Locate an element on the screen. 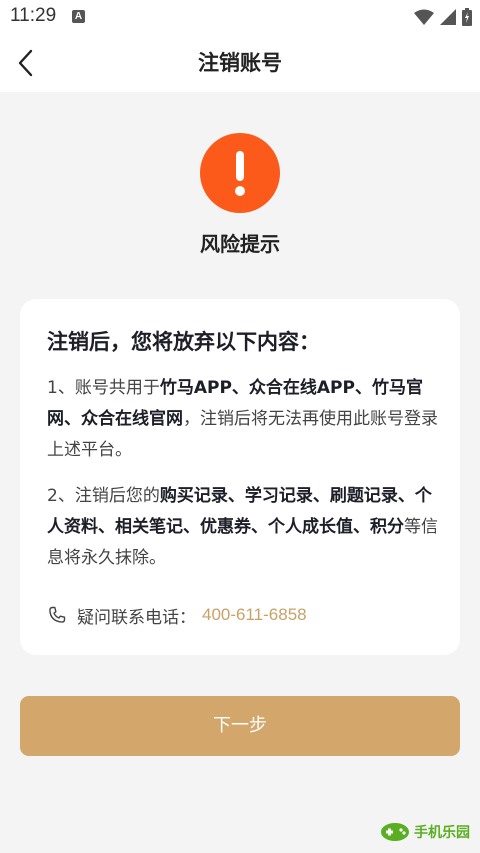 This screenshot has width=480, height=853. status-time: 11:29 is located at coordinates (33, 15).